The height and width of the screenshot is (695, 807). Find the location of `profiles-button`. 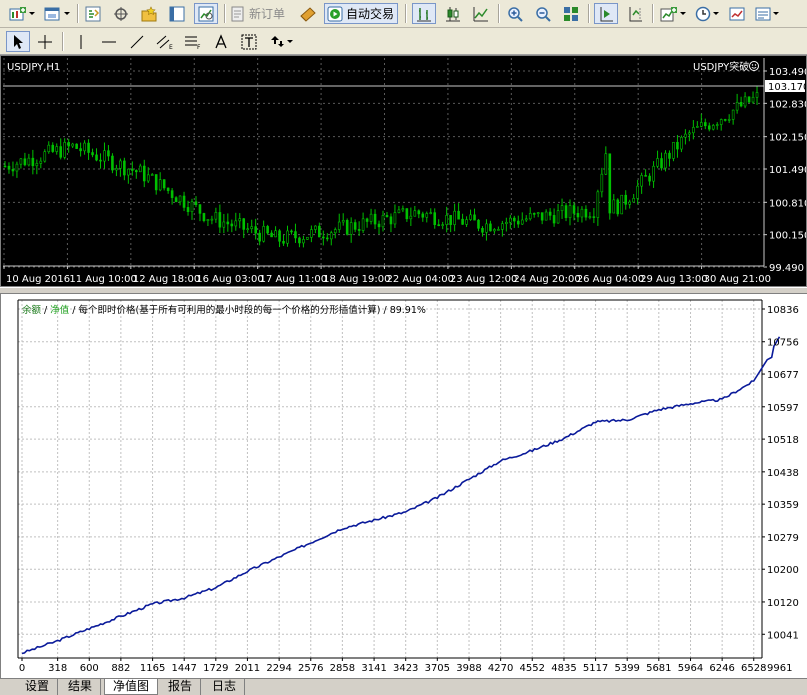

profiles-button is located at coordinates (57, 13).